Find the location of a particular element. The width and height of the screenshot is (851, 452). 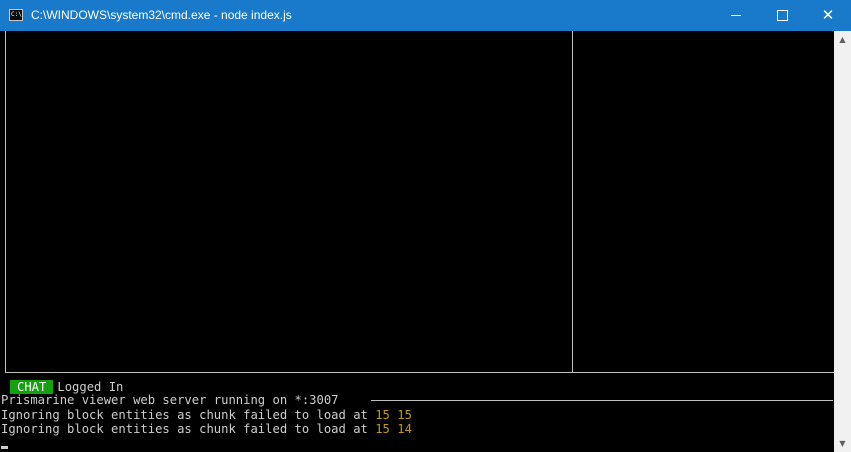

pane-divider is located at coordinates (572, 202).